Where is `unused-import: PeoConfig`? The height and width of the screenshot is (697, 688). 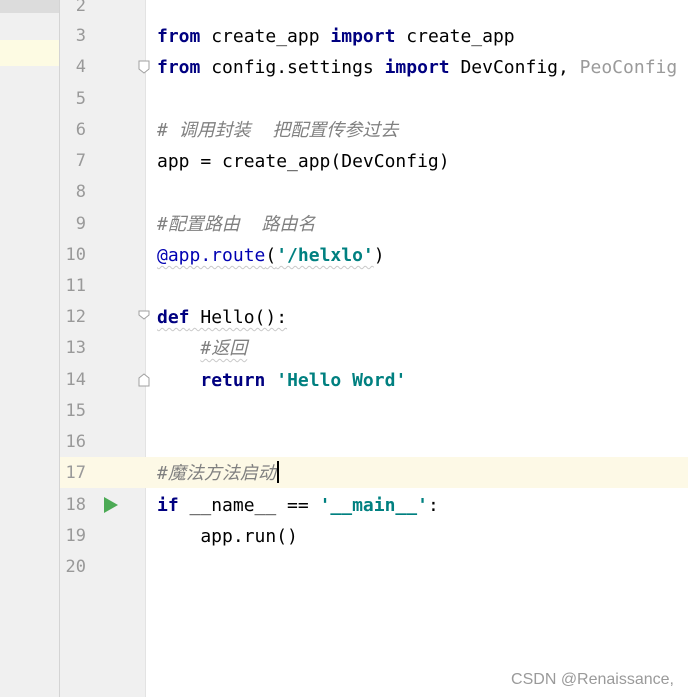
unused-import: PeoConfig is located at coordinates (628, 67).